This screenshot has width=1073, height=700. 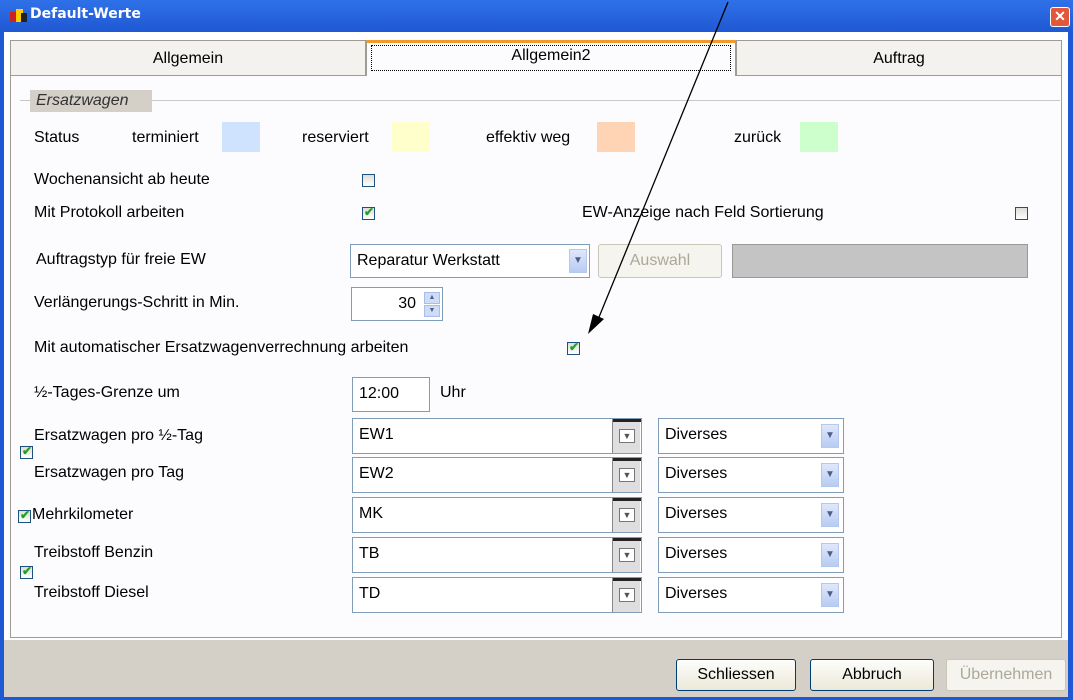 I want to click on article-label-td: Treibstoff Diesel, so click(x=91, y=592).